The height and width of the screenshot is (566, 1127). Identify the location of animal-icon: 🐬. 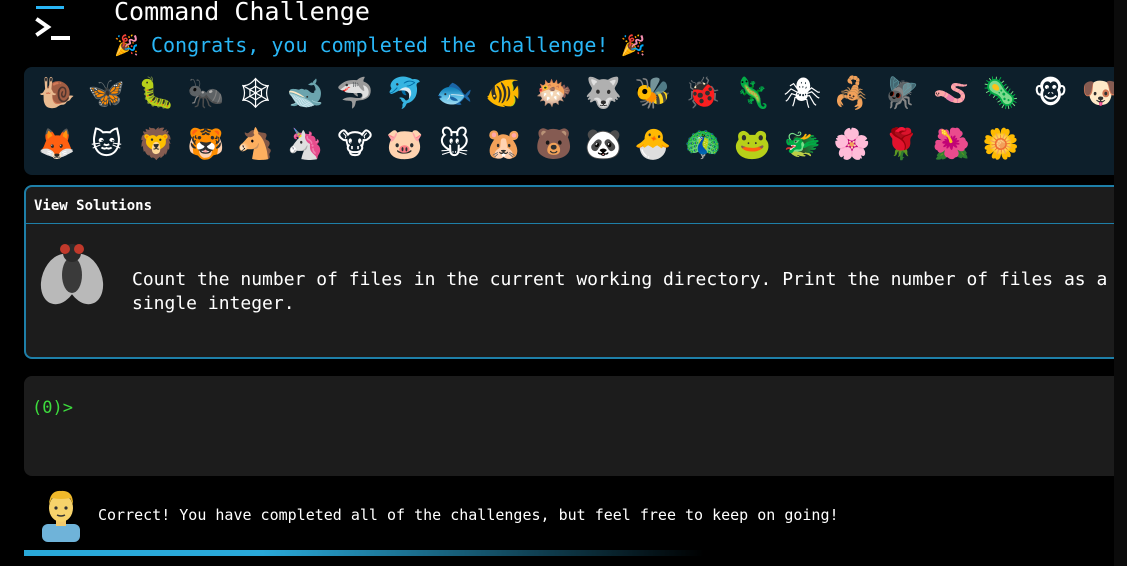
(404, 93).